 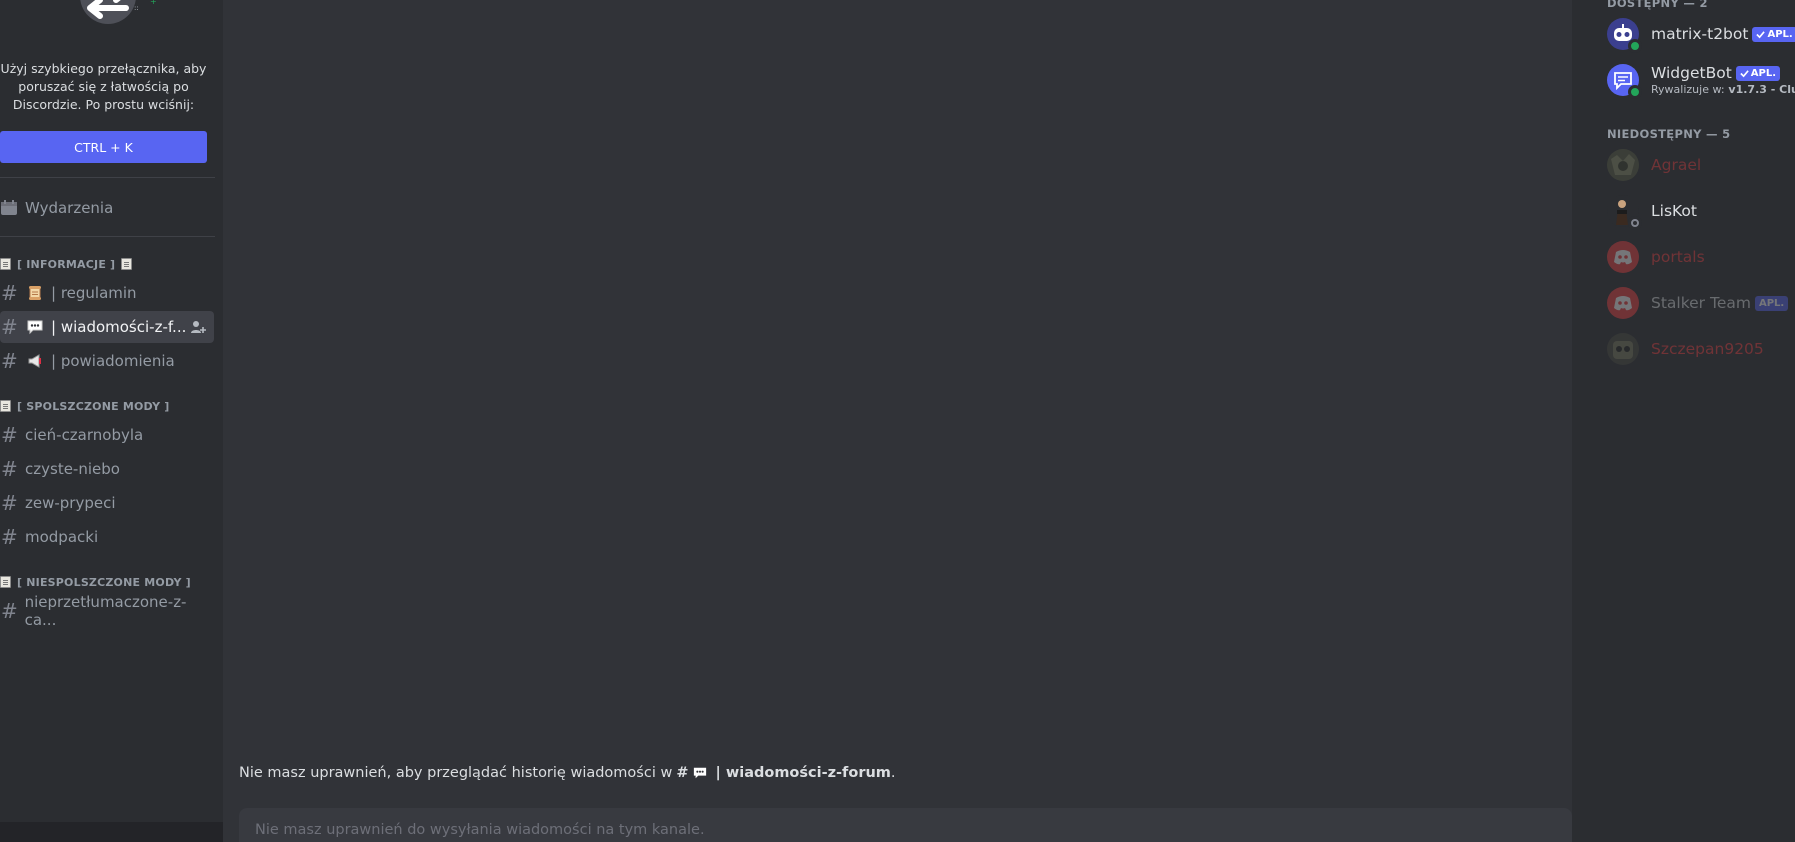 I want to click on channel-czyste-niebo: # czyste-niebo, so click(x=107, y=469).